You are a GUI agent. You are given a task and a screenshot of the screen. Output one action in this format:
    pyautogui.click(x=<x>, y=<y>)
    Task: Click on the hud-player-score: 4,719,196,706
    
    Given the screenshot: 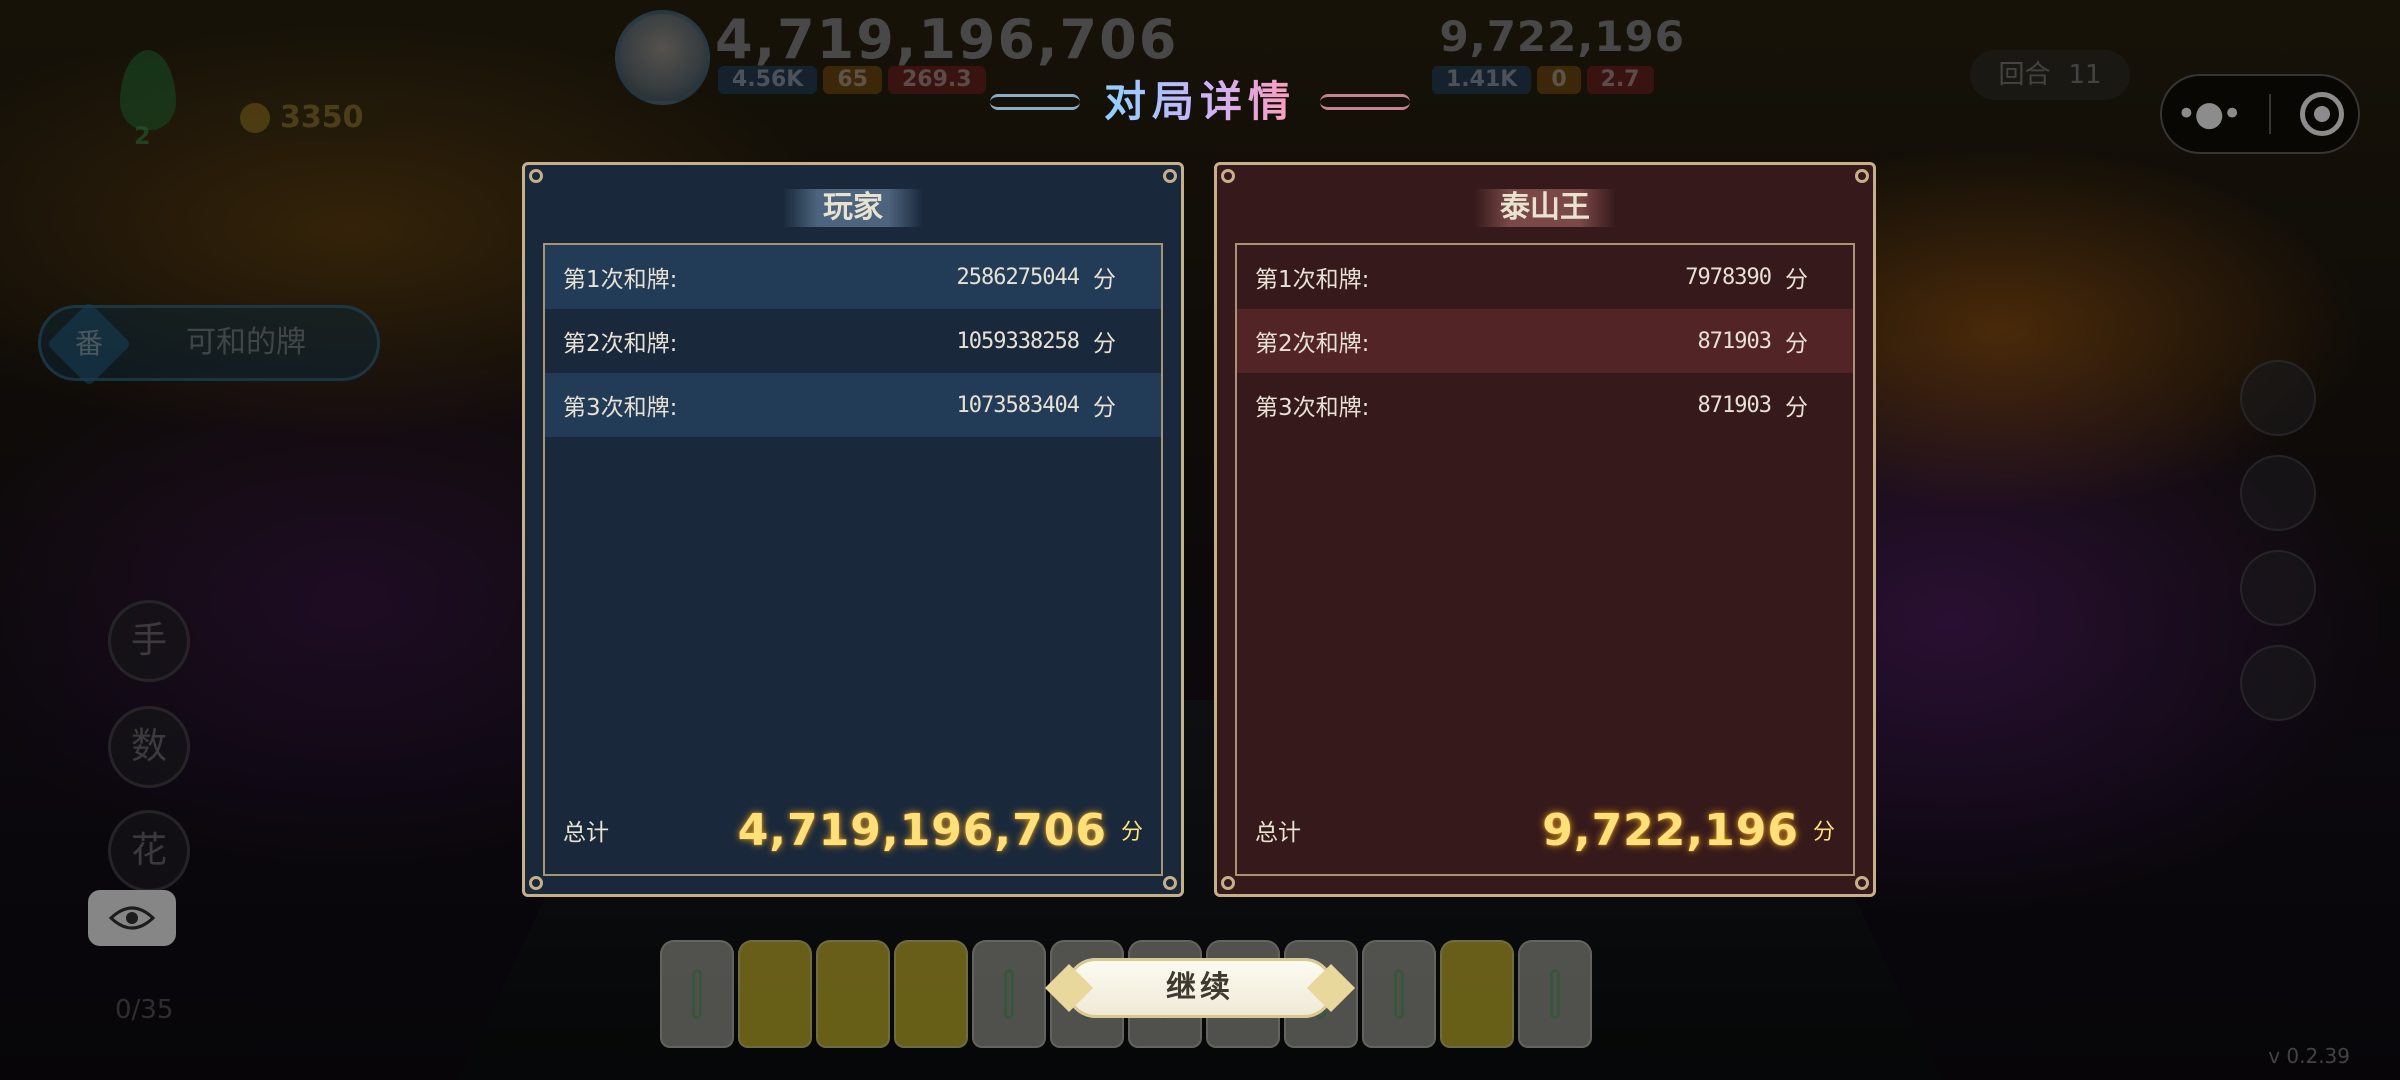 What is the action you would take?
    pyautogui.click(x=947, y=39)
    